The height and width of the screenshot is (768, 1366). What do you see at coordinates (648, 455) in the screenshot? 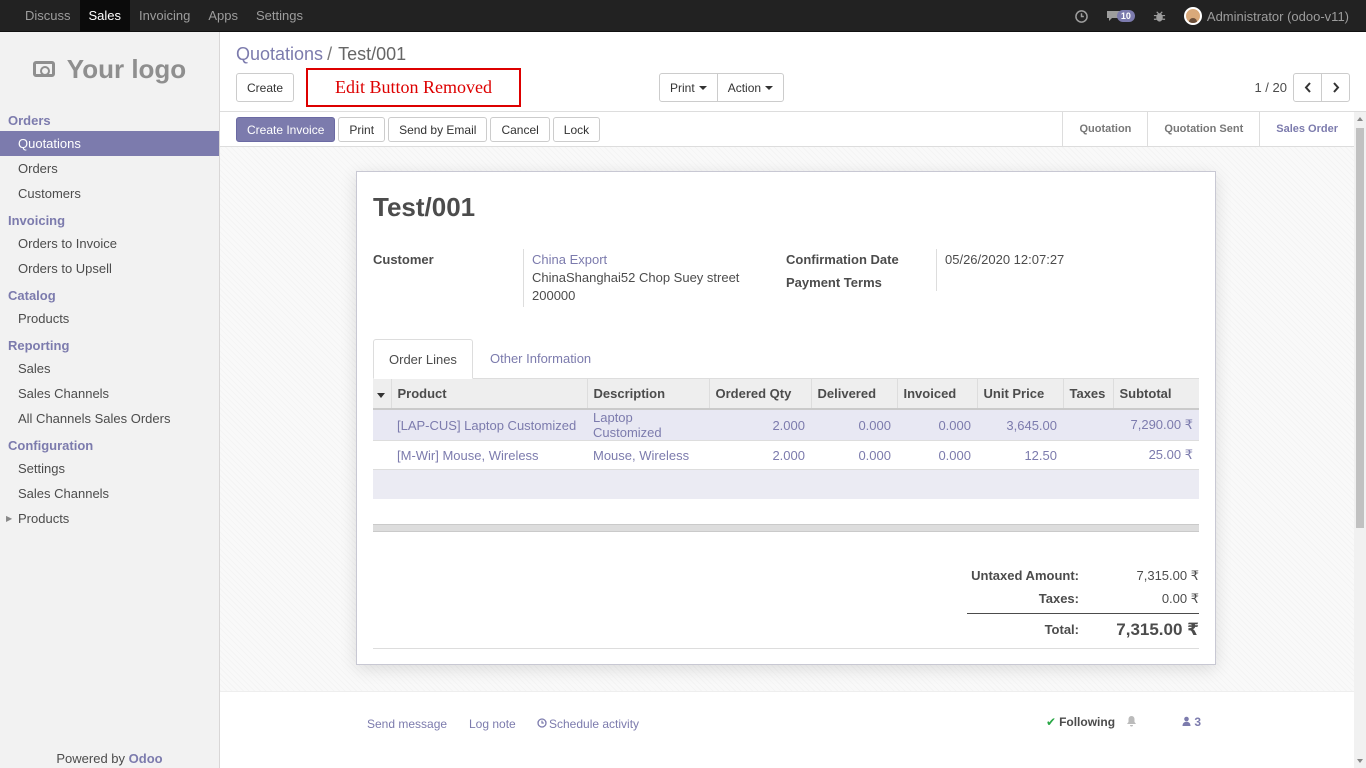
I see `line-description: Mouse, Wireless` at bounding box center [648, 455].